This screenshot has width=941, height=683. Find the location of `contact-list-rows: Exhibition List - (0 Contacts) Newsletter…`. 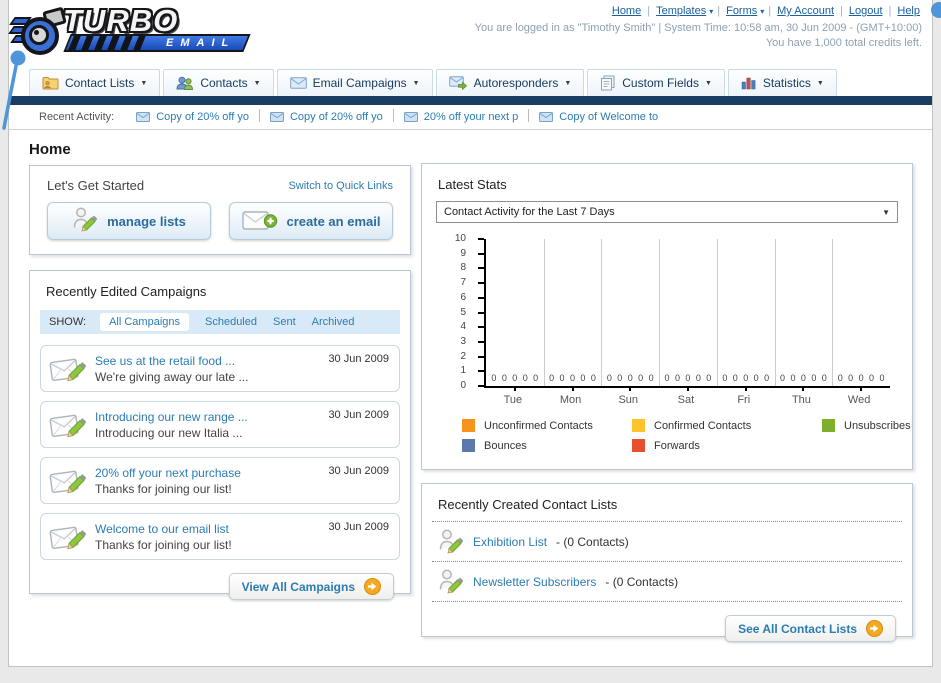

contact-list-rows: Exhibition List - (0 Contacts) Newsletter… is located at coordinates (667, 561).